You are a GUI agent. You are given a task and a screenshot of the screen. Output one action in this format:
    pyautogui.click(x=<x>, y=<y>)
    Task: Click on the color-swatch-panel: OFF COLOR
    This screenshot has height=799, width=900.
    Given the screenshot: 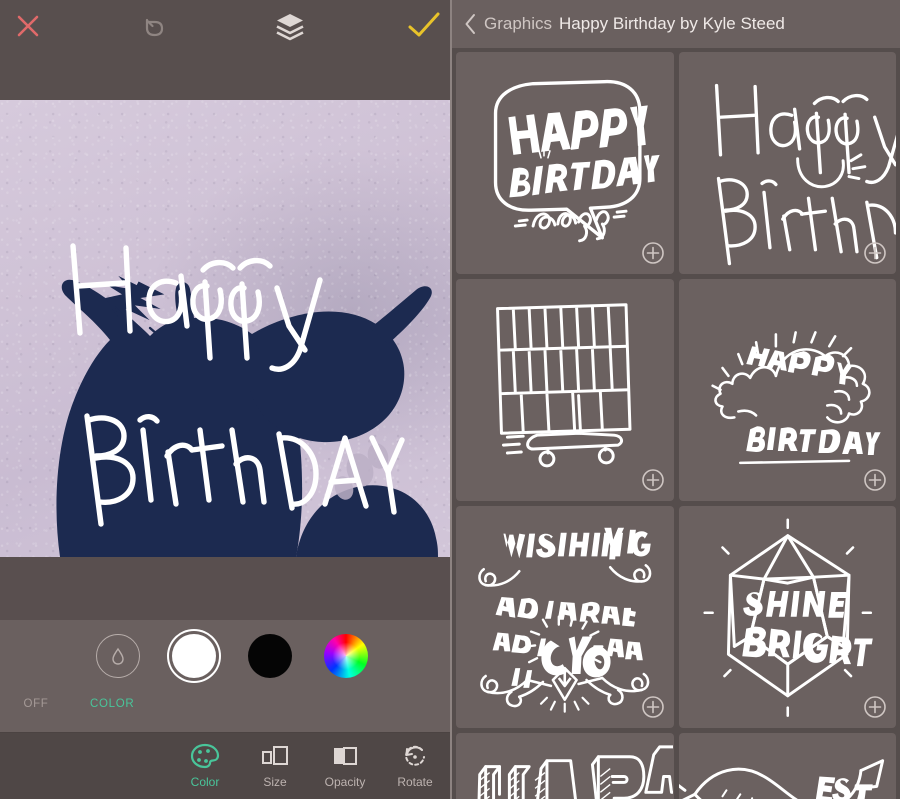 What is the action you would take?
    pyautogui.click(x=225, y=676)
    